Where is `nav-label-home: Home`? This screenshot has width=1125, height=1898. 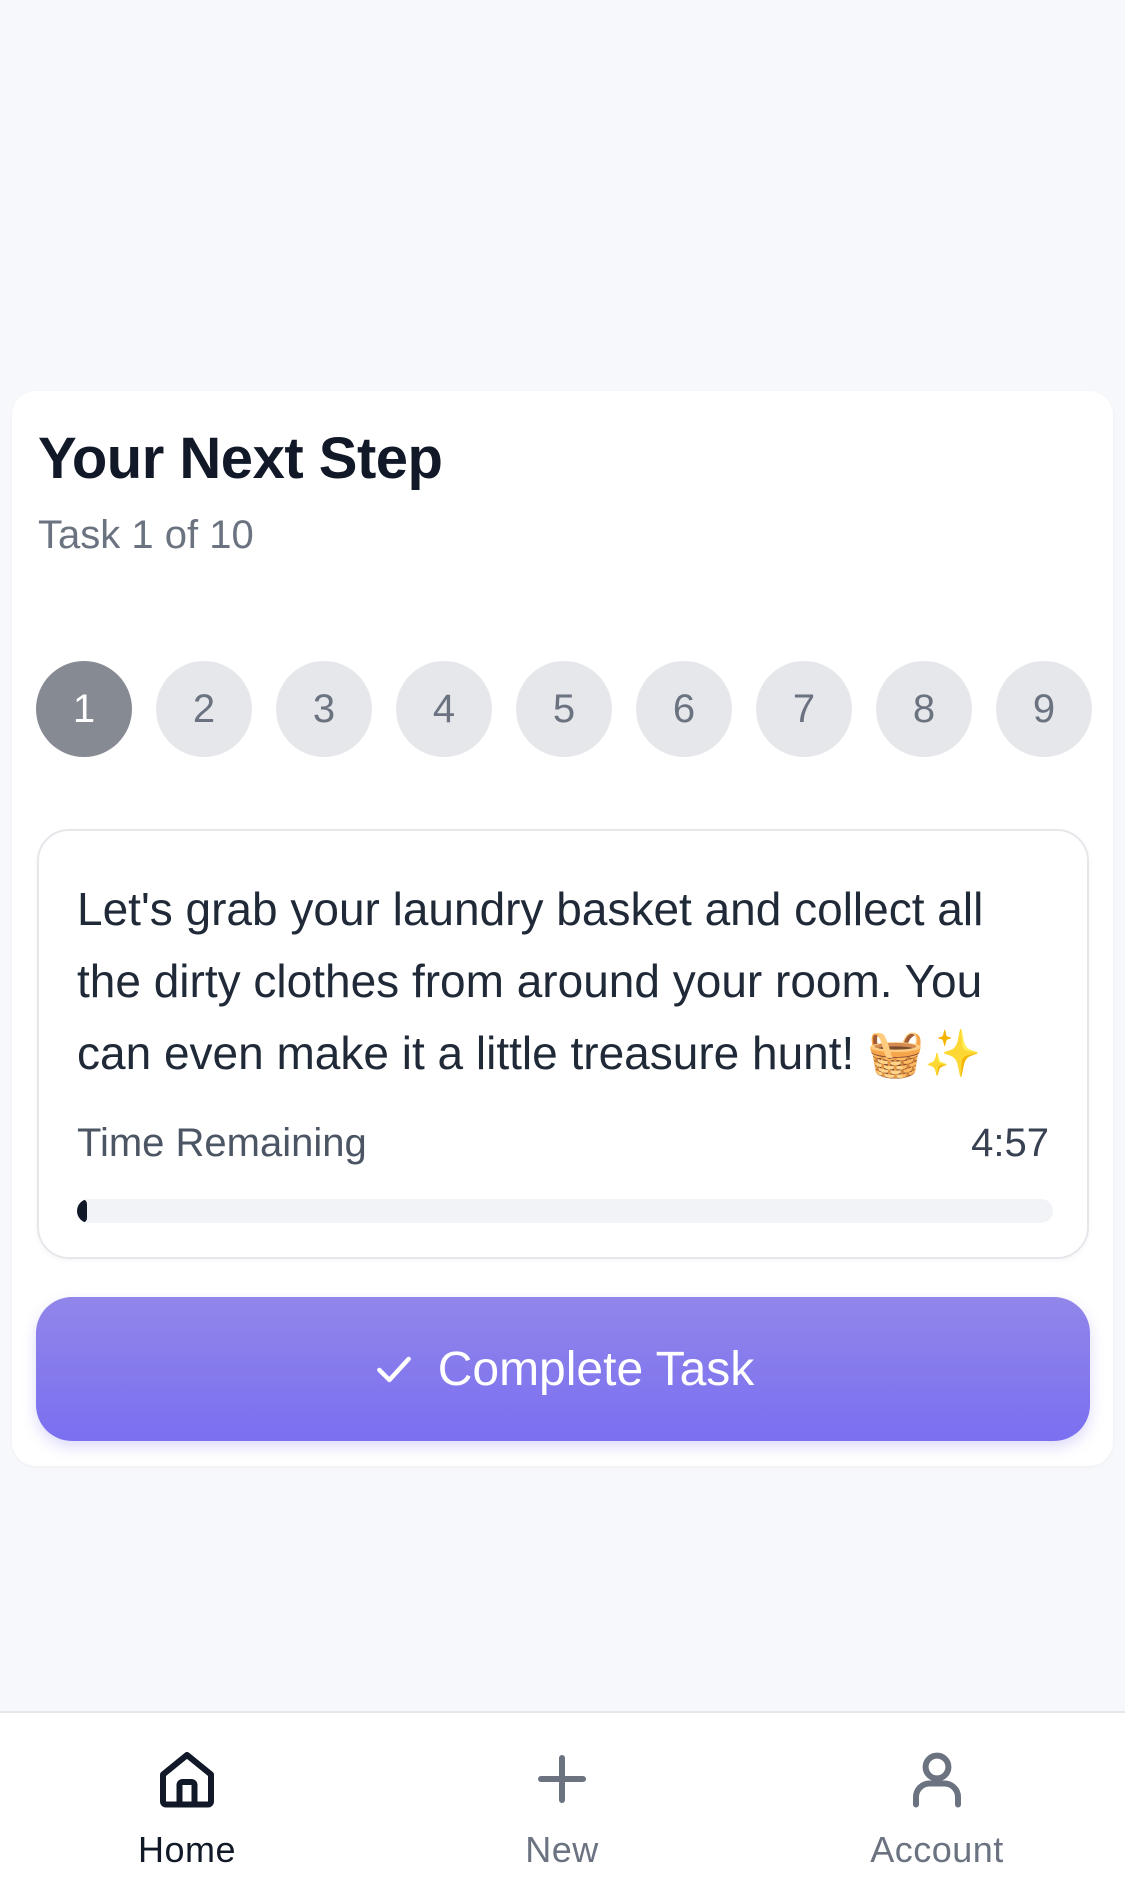 nav-label-home: Home is located at coordinates (187, 1849).